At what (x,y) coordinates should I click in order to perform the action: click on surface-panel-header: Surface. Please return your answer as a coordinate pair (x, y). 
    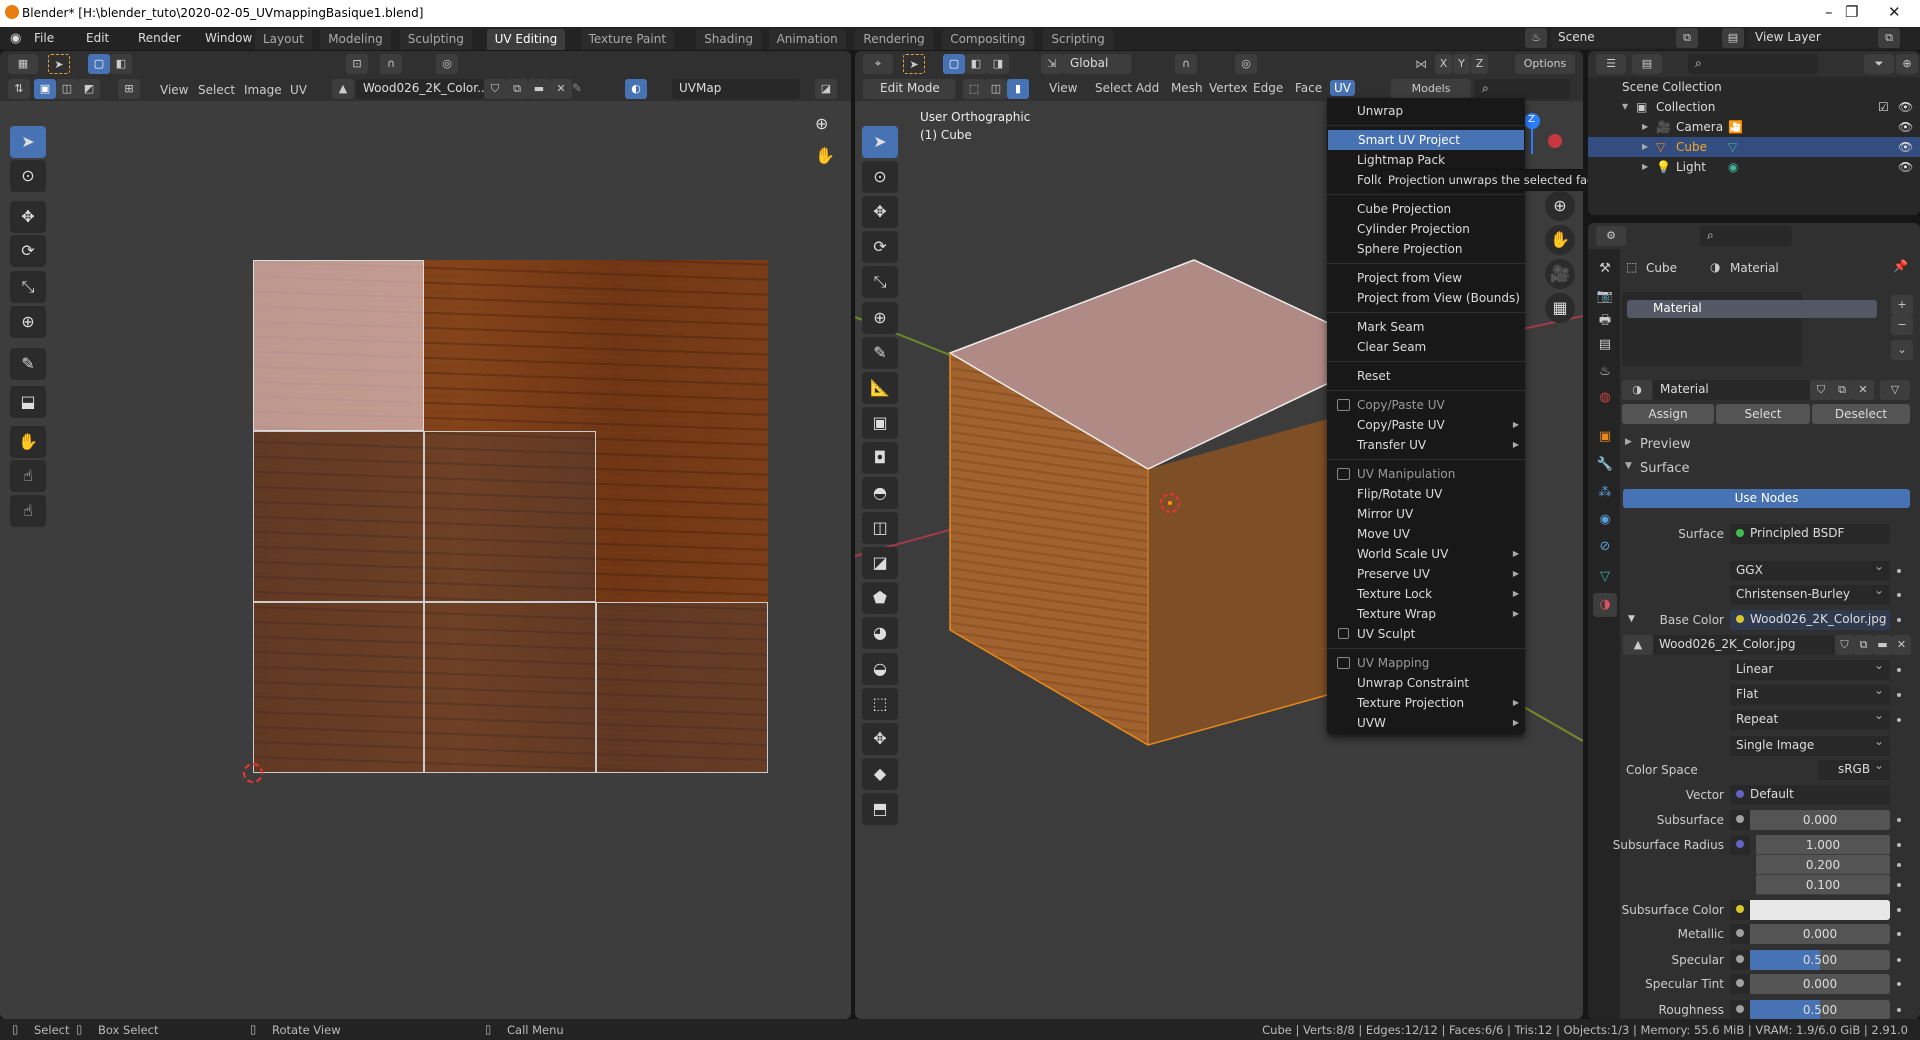
    Looking at the image, I should click on (1665, 468).